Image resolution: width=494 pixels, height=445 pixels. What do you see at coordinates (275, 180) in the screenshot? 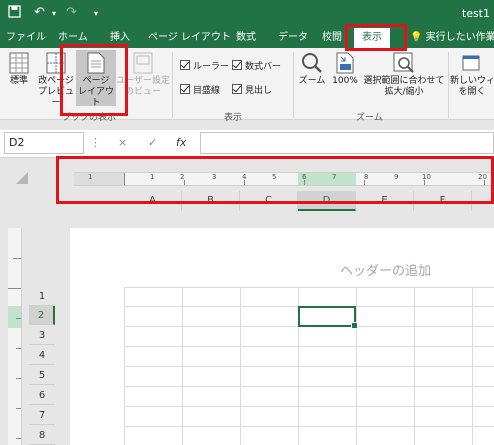
I see `highlight-box-ruler` at bounding box center [275, 180].